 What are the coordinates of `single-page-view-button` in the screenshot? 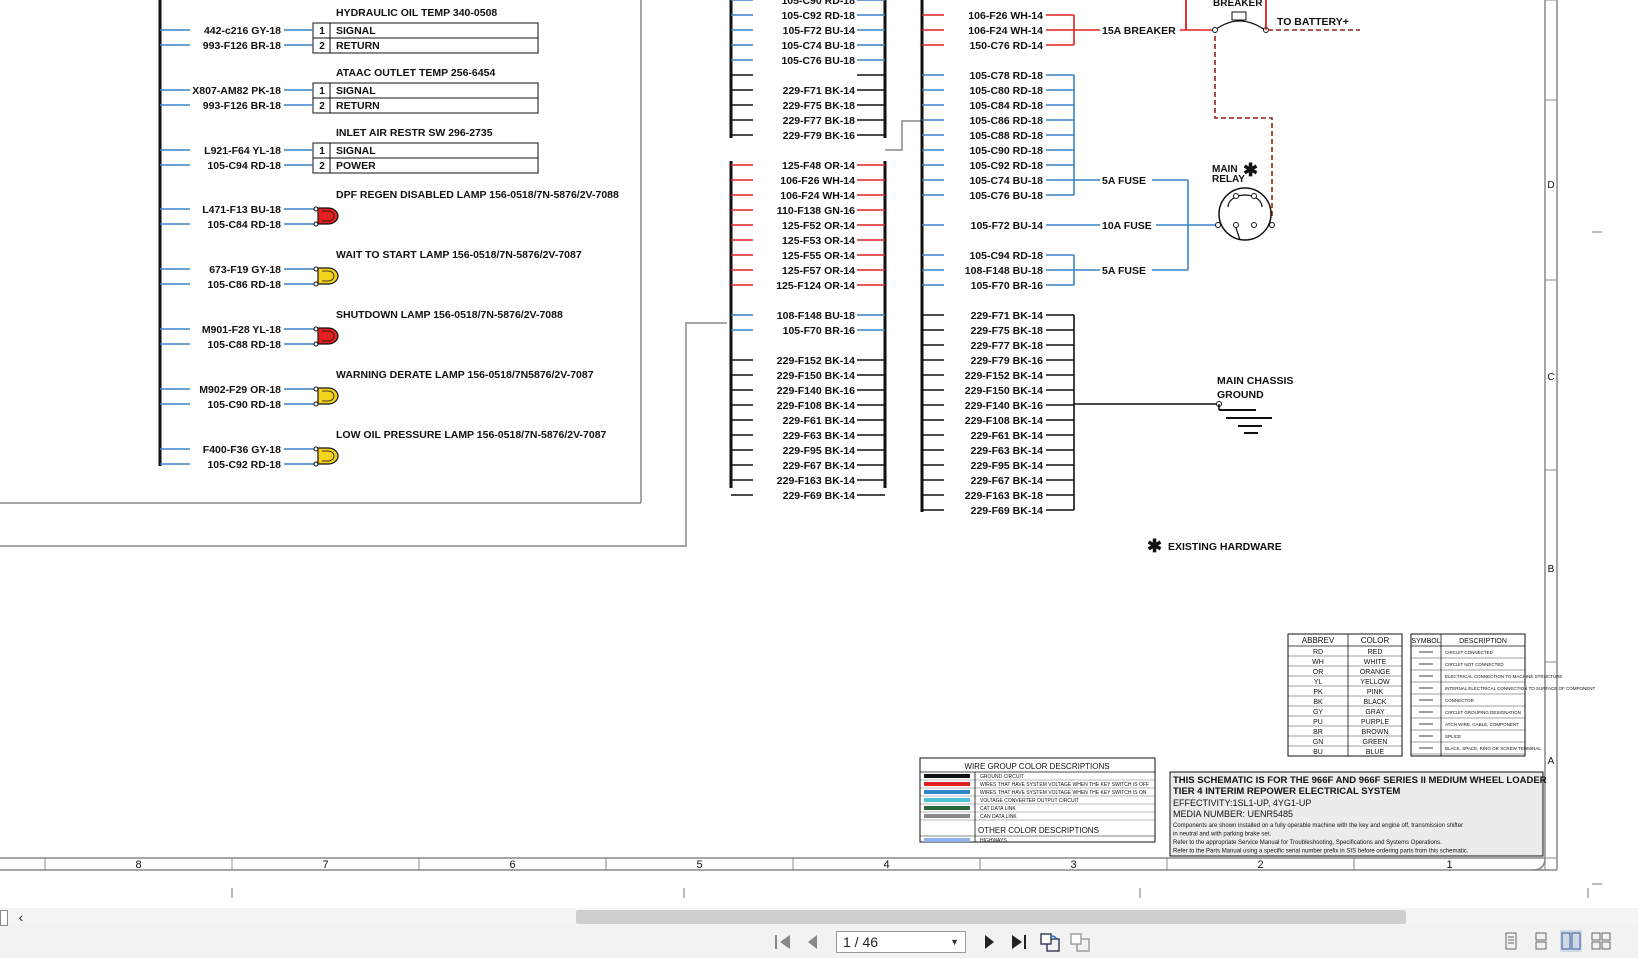 It's located at (1511, 941).